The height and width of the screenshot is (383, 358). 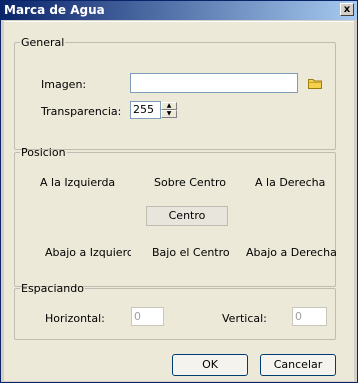 I want to click on horizontal-label: Horizontal:, so click(x=75, y=318).